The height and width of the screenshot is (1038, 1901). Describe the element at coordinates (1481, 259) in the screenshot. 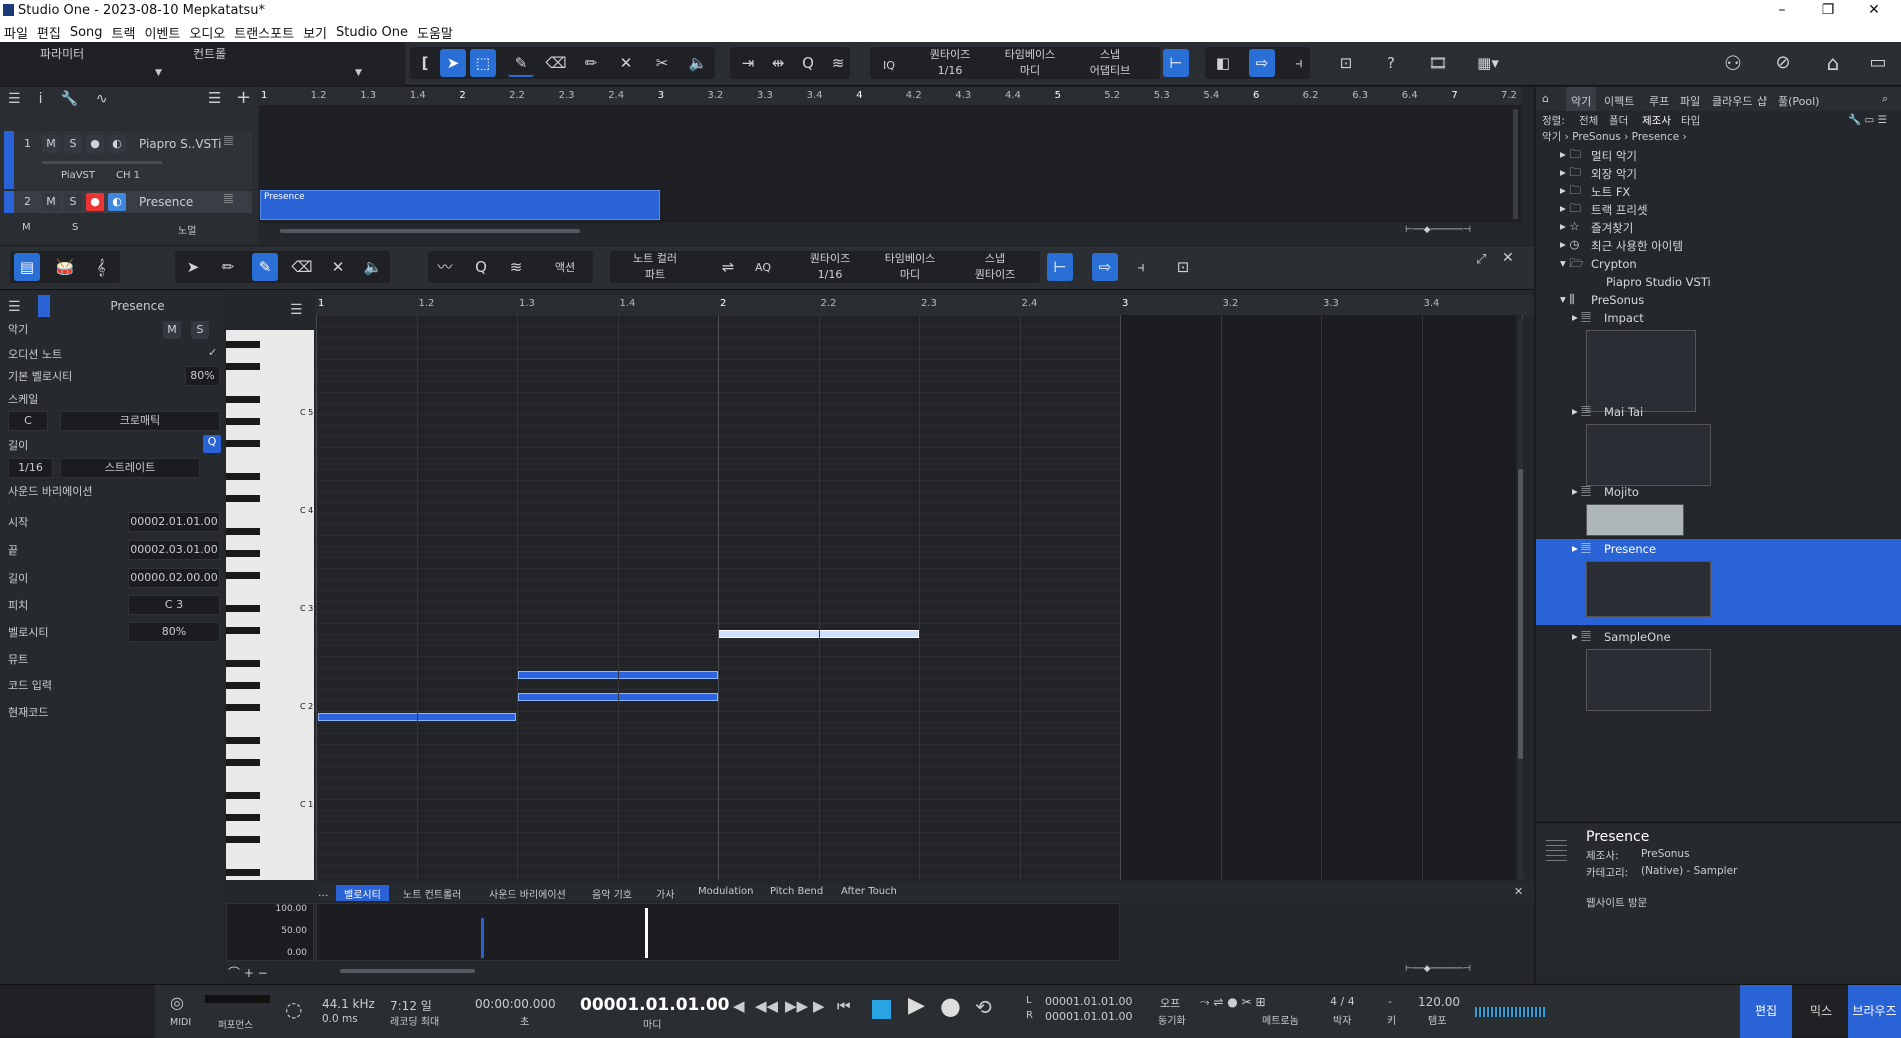

I see `expand-icon: ⤢` at that location.